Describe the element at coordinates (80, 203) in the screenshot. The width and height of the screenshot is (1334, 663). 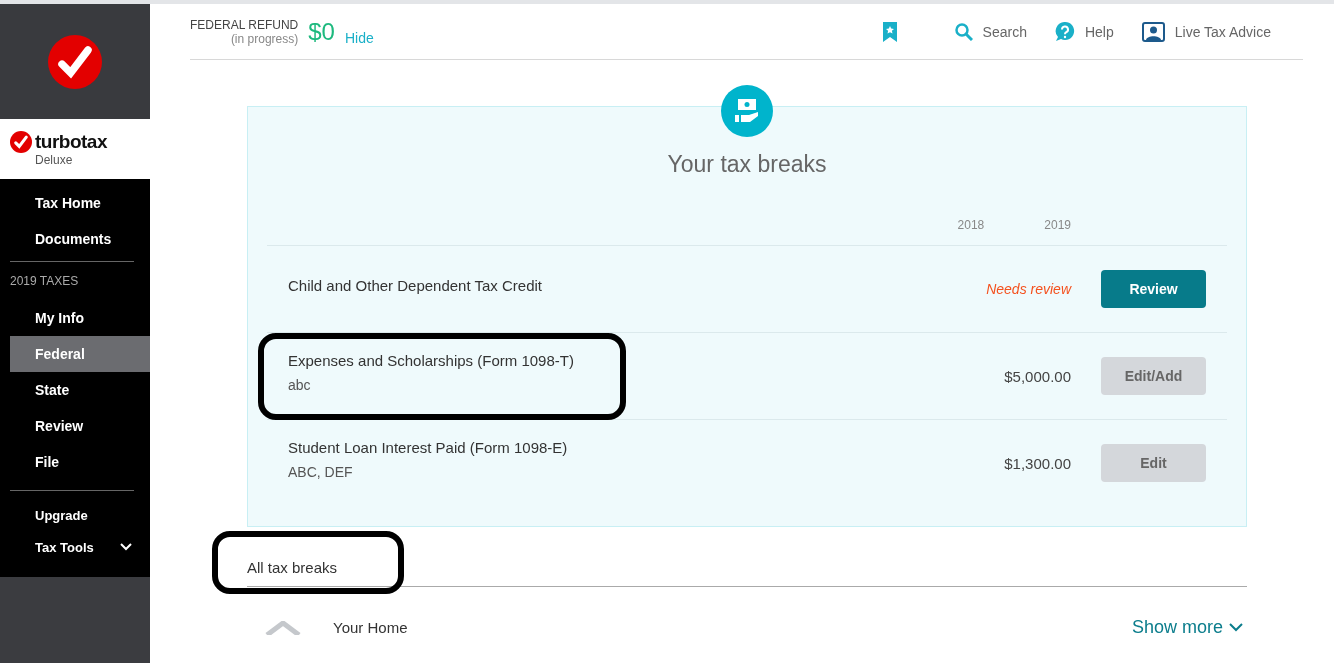
I see `nav-item: Tax Home` at that location.